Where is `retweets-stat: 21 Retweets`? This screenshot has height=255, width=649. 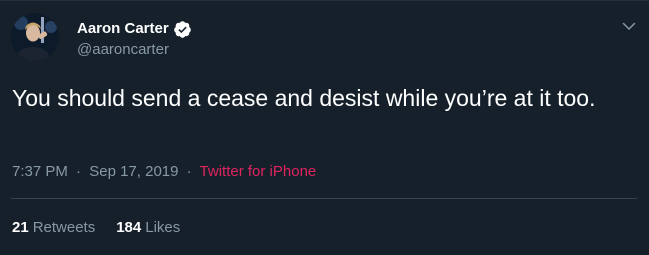 retweets-stat: 21 Retweets is located at coordinates (53, 228).